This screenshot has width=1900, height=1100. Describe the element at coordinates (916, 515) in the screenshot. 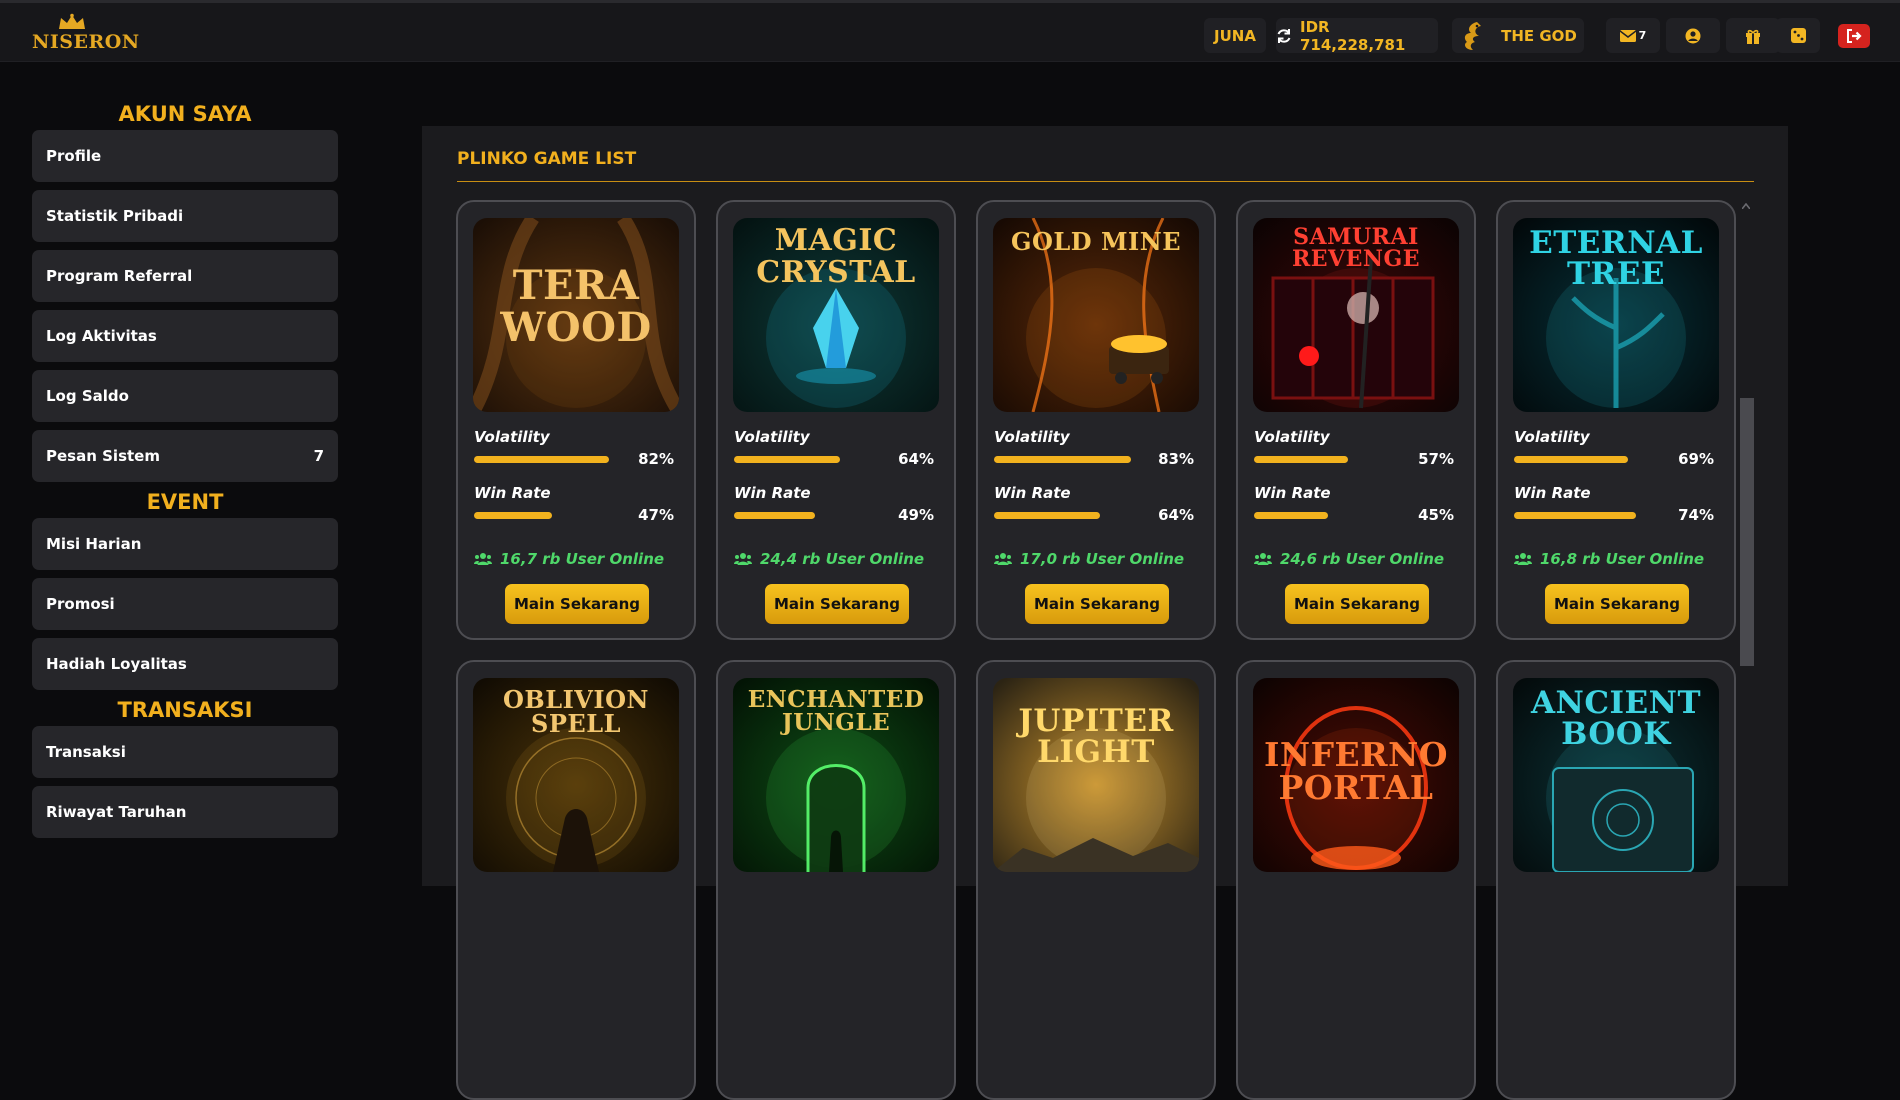

I see `win-rate-value: 49%` at that location.